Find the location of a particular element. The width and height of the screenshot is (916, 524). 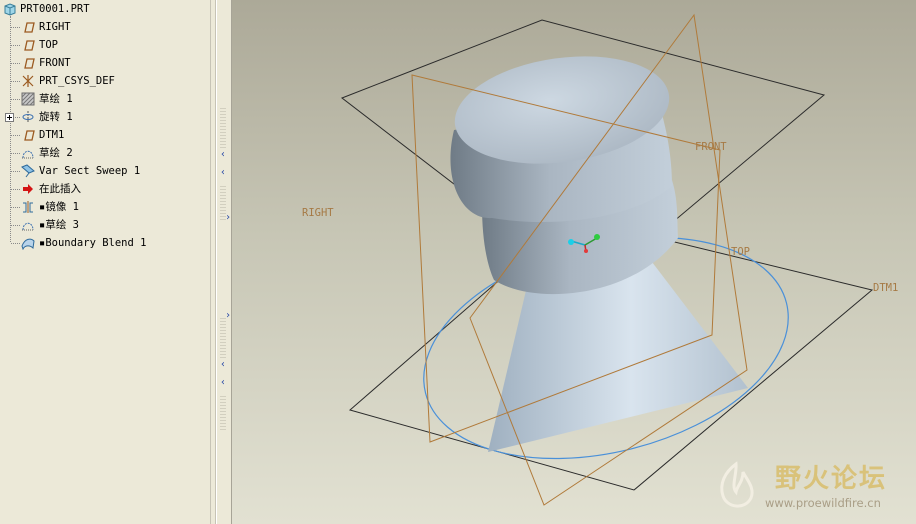

tree-item-revolve-1: 旋转 1 is located at coordinates (105, 117).